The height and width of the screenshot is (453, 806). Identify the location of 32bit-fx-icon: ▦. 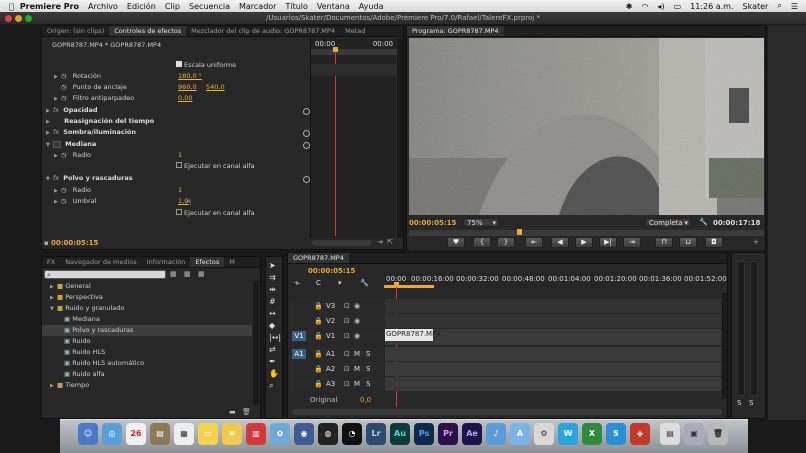
(187, 274).